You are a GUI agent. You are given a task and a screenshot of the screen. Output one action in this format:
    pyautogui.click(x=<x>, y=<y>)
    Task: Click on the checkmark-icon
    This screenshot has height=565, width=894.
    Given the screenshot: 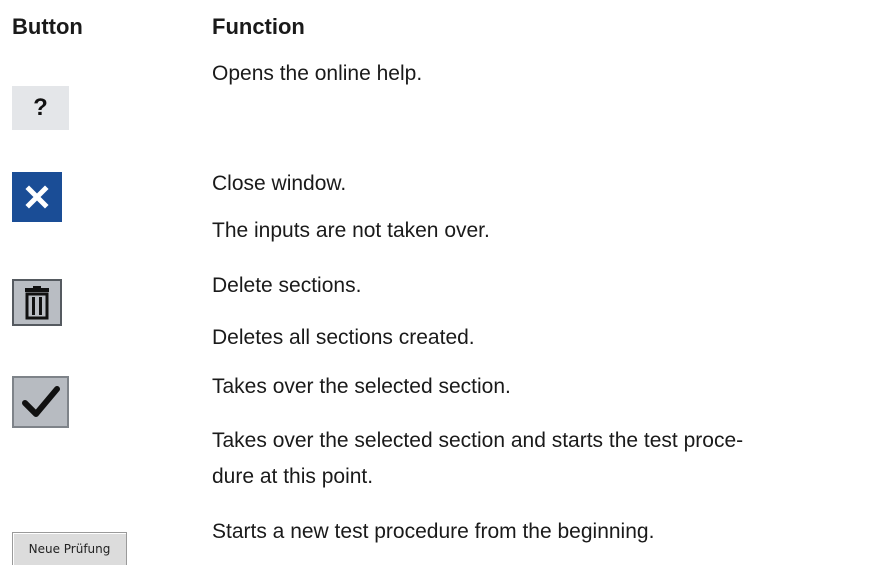 What is the action you would take?
    pyautogui.click(x=40, y=401)
    